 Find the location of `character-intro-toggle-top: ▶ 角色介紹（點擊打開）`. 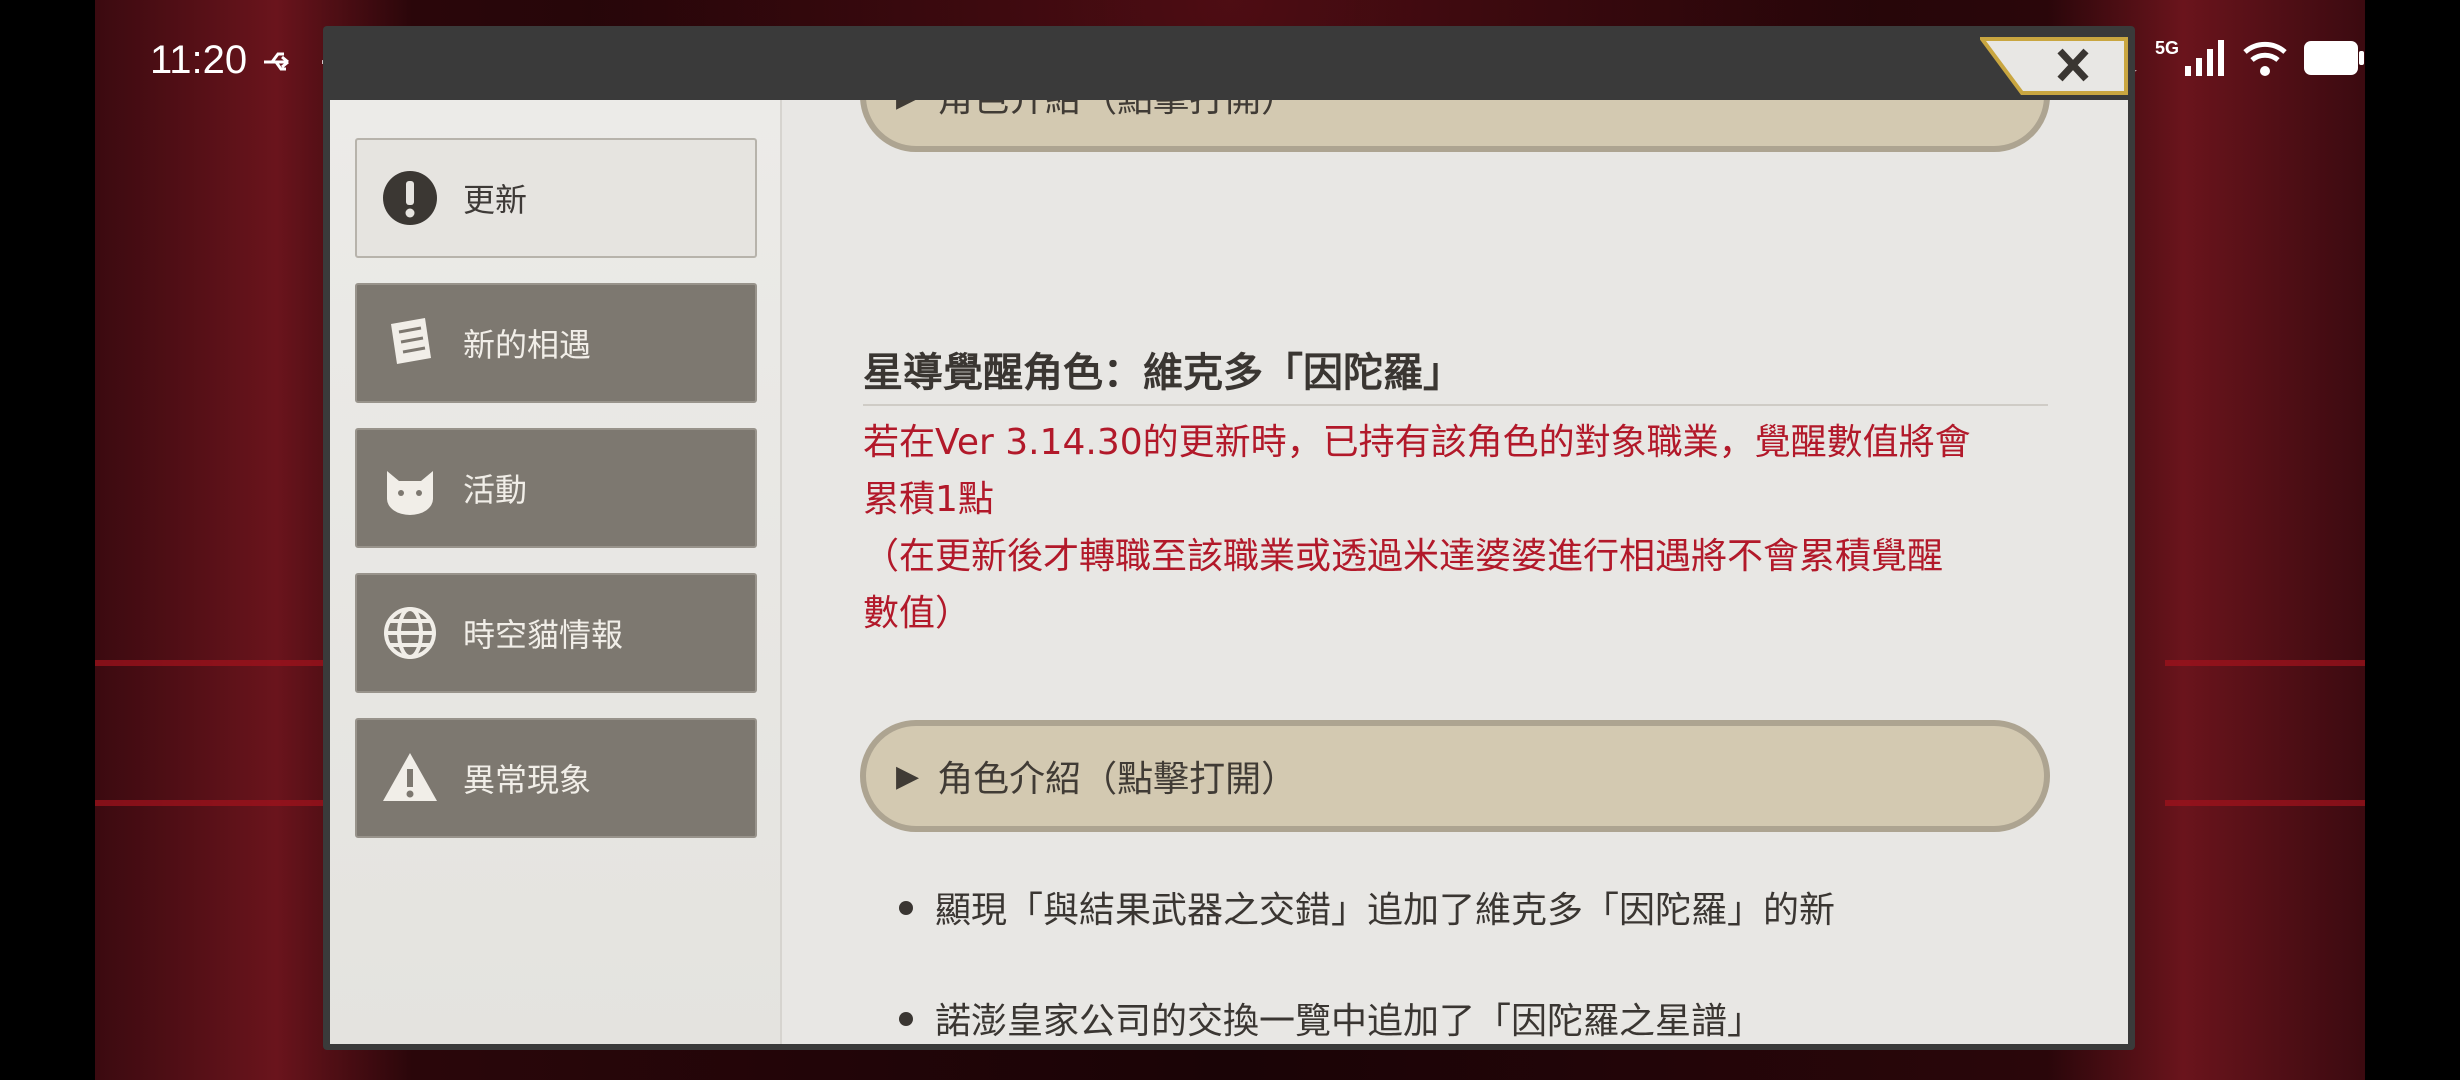

character-intro-toggle-top: ▶ 角色介紹（點擊打開） is located at coordinates (1455, 126).